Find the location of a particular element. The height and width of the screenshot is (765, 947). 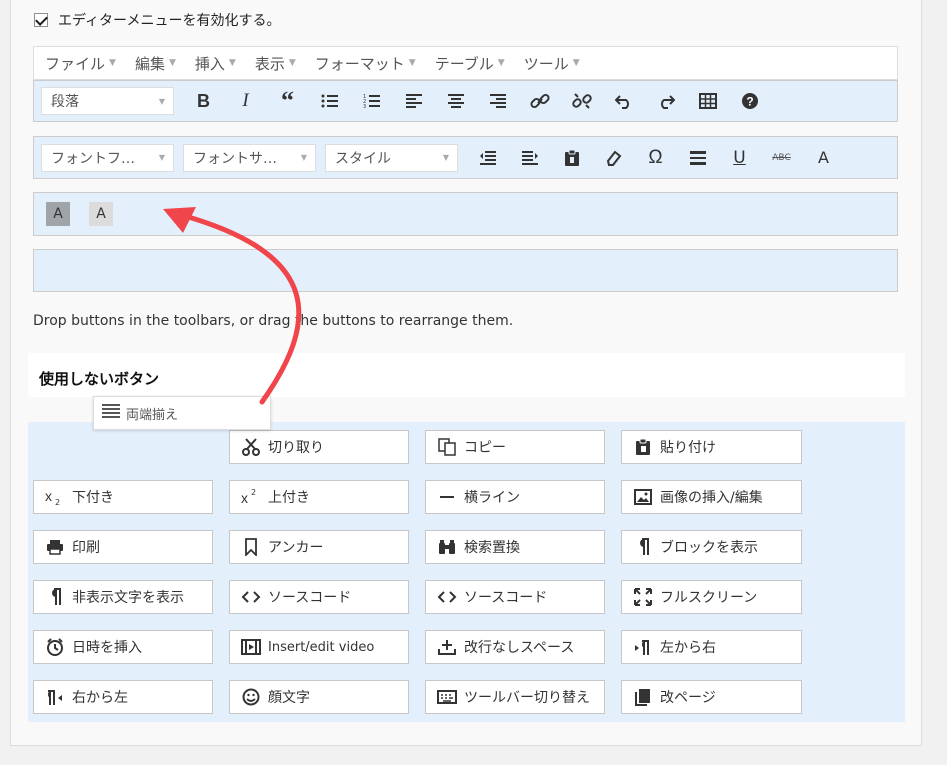

format-select: 段落 ▼ is located at coordinates (107, 101).